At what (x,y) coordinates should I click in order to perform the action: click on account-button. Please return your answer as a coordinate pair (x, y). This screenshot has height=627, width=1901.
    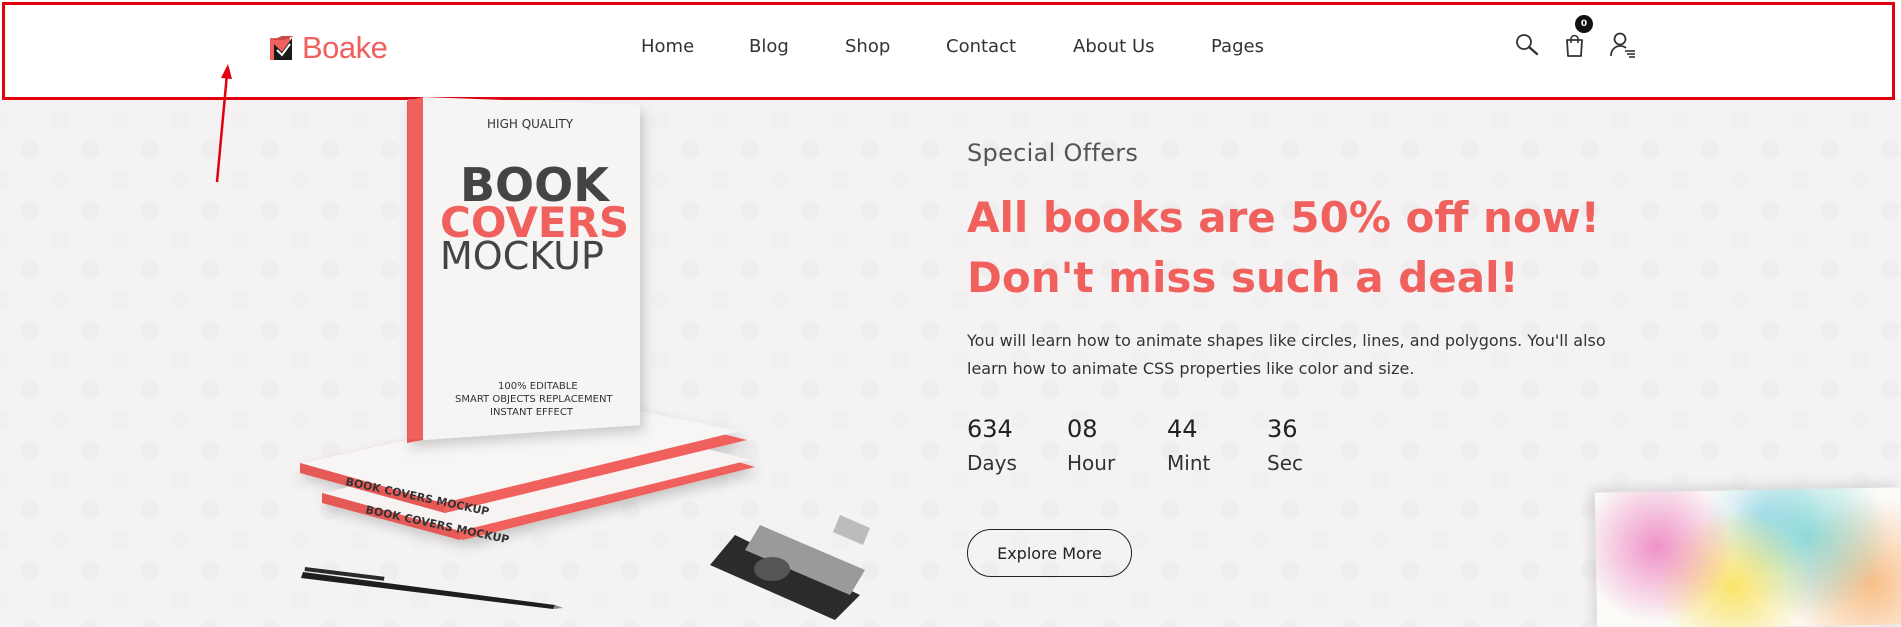
    Looking at the image, I should click on (1623, 45).